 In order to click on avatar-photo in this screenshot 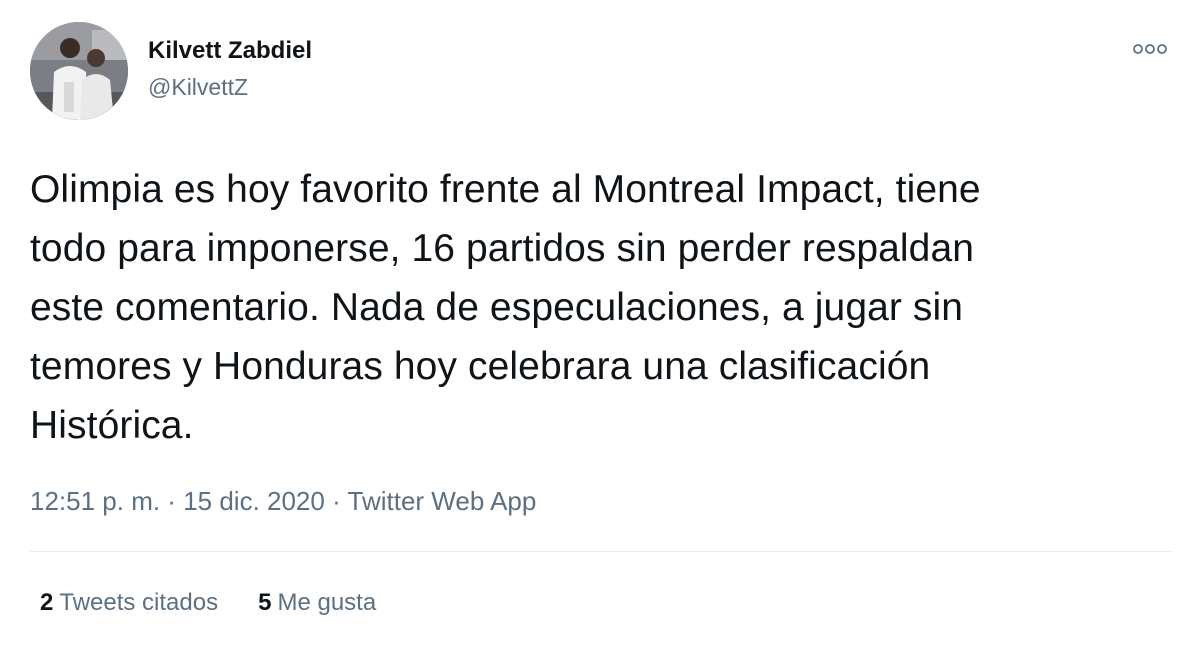, I will do `click(79, 71)`.